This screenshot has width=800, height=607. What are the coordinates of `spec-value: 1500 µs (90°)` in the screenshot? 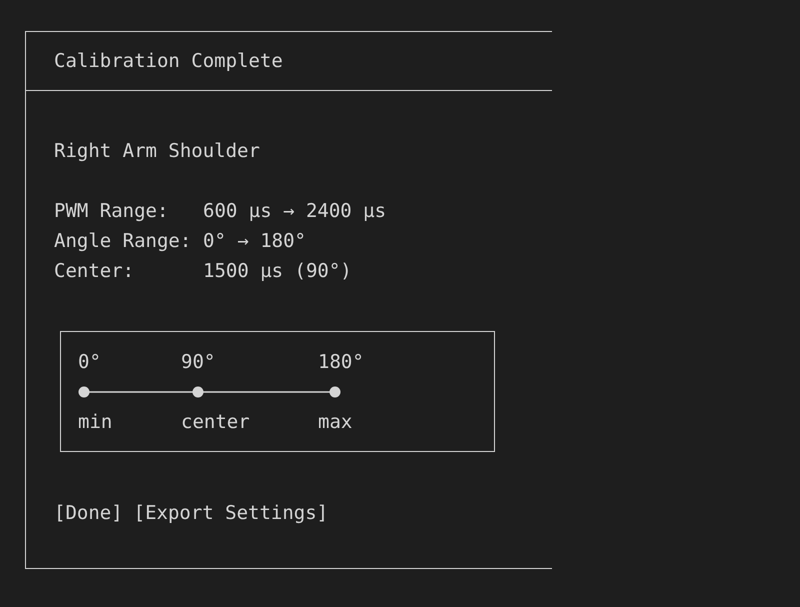 It's located at (277, 271).